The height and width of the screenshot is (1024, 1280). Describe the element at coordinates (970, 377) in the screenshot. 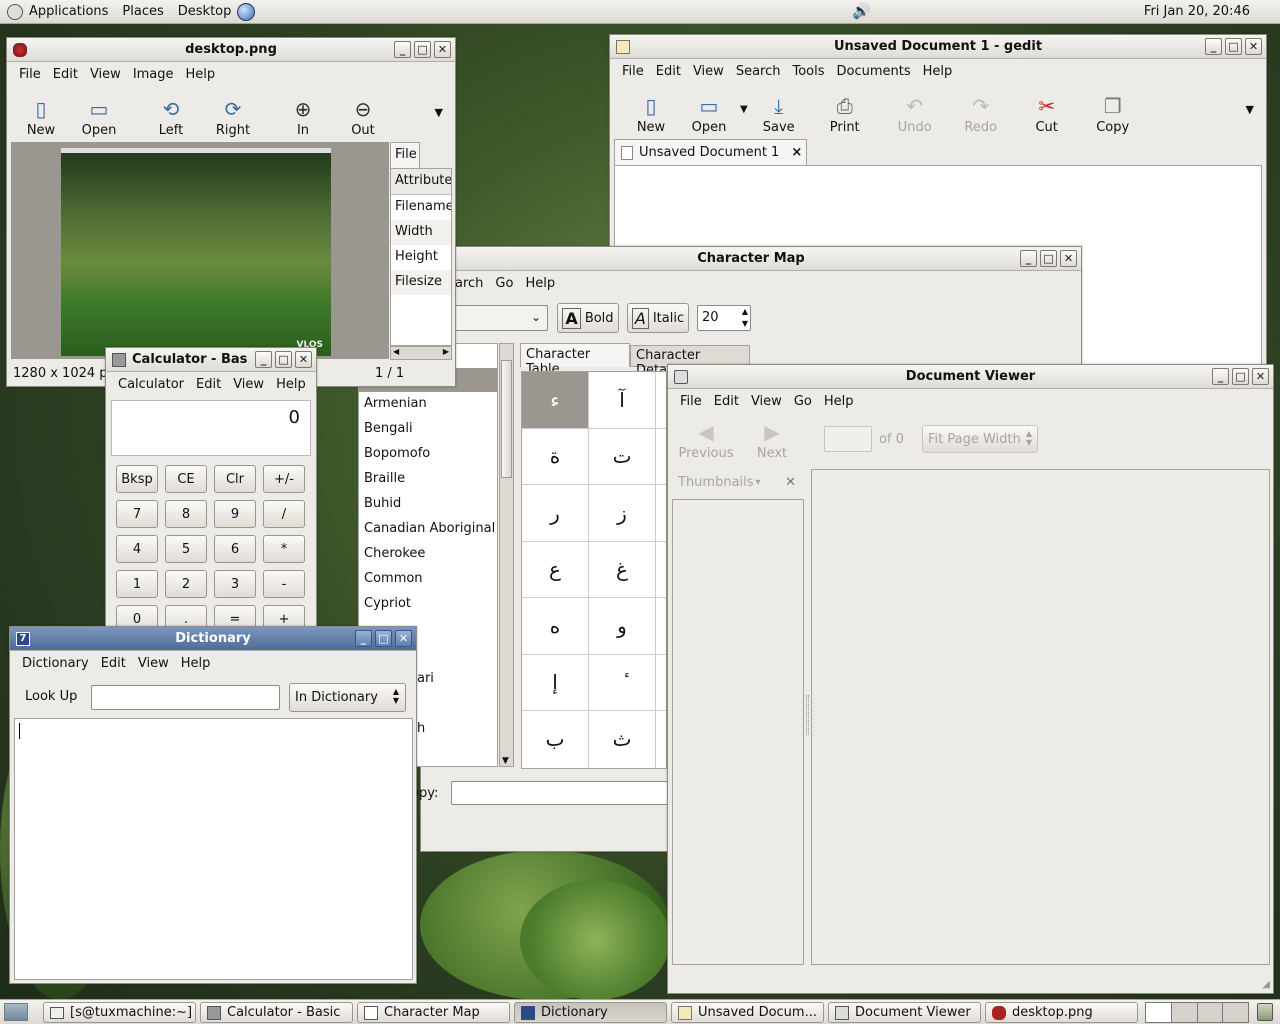

I see `document-viewer-titlebar: Document Viewer _ □ ✕` at that location.